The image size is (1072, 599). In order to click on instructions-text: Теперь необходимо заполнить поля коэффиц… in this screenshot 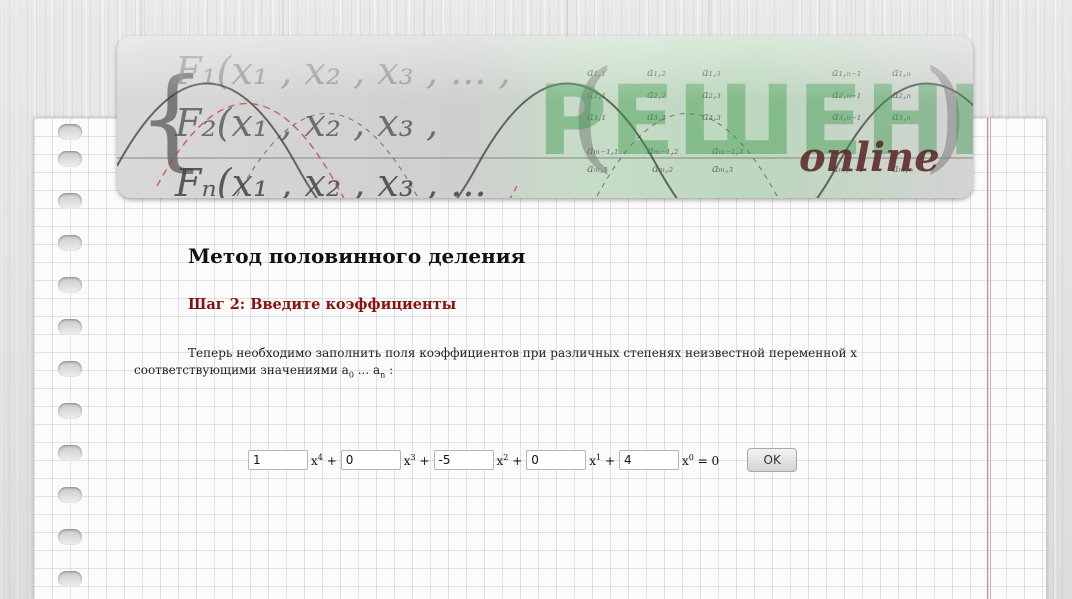, I will do `click(549, 364)`.